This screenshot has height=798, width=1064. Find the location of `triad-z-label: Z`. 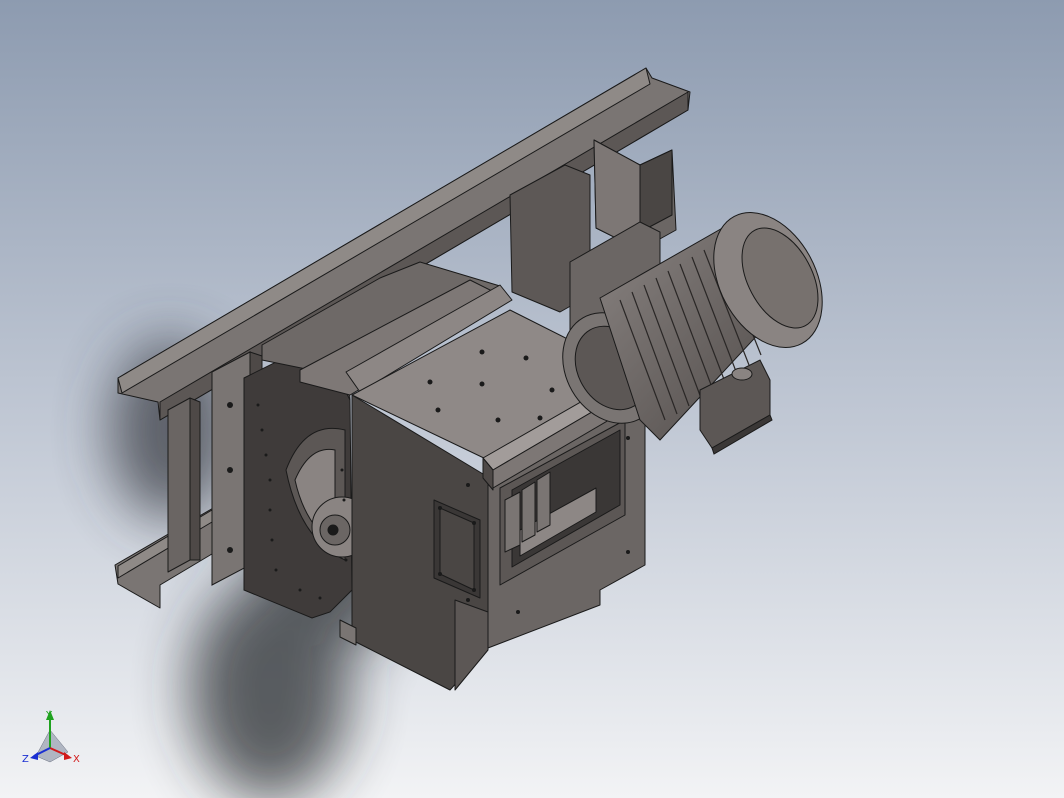

triad-z-label: Z is located at coordinates (25, 759).